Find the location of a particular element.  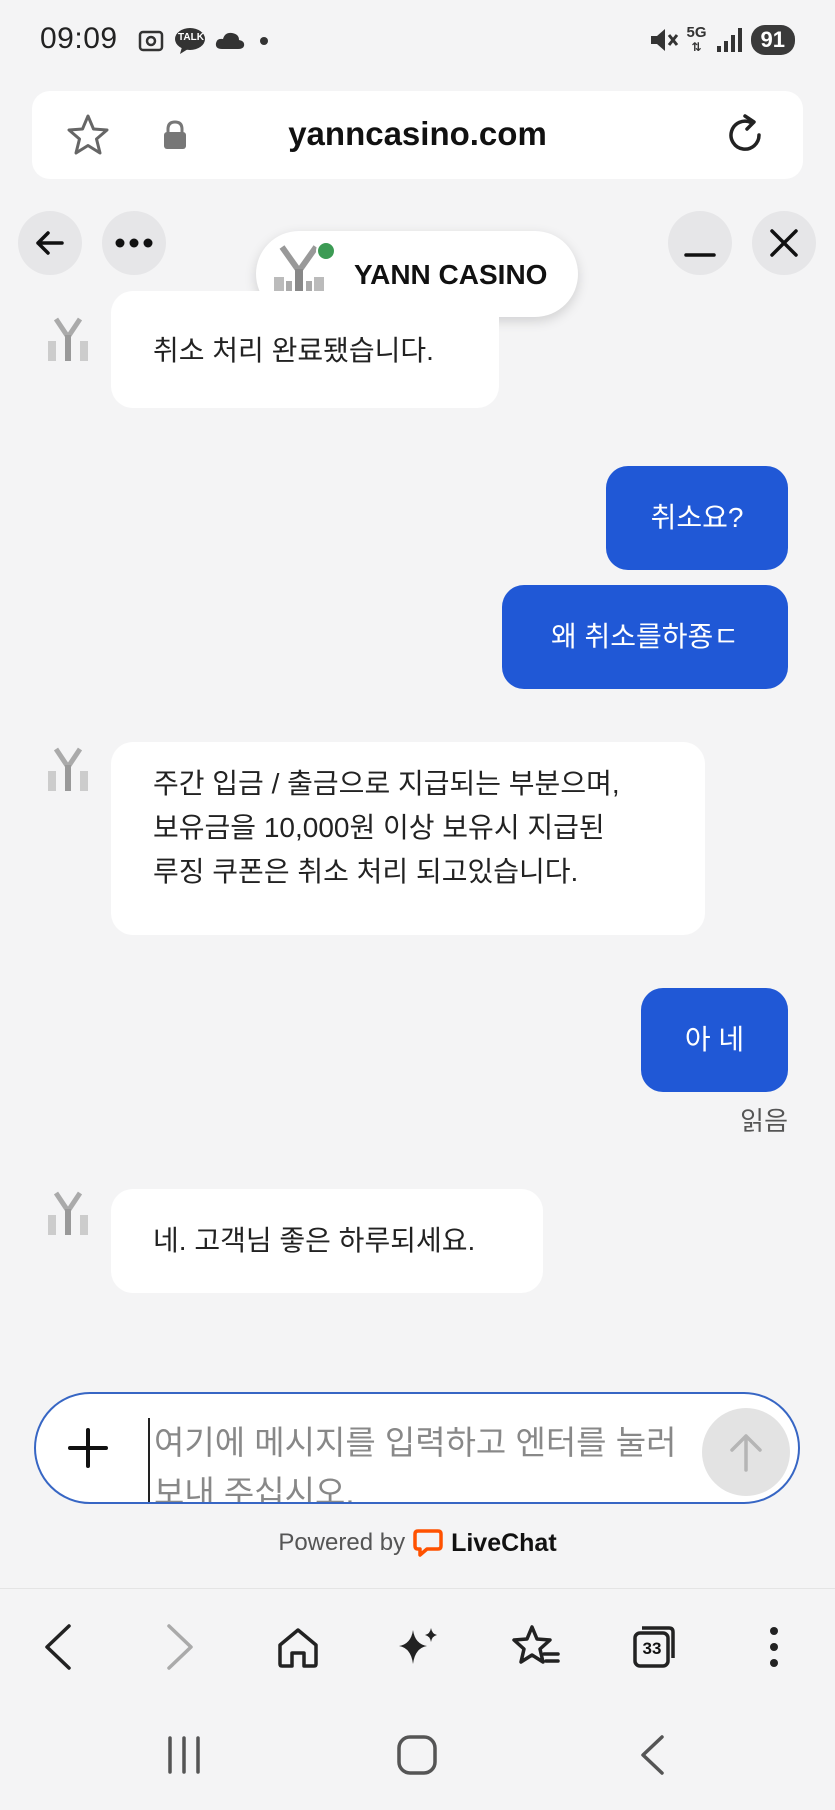

system-navigation-bar is located at coordinates (417, 1755).